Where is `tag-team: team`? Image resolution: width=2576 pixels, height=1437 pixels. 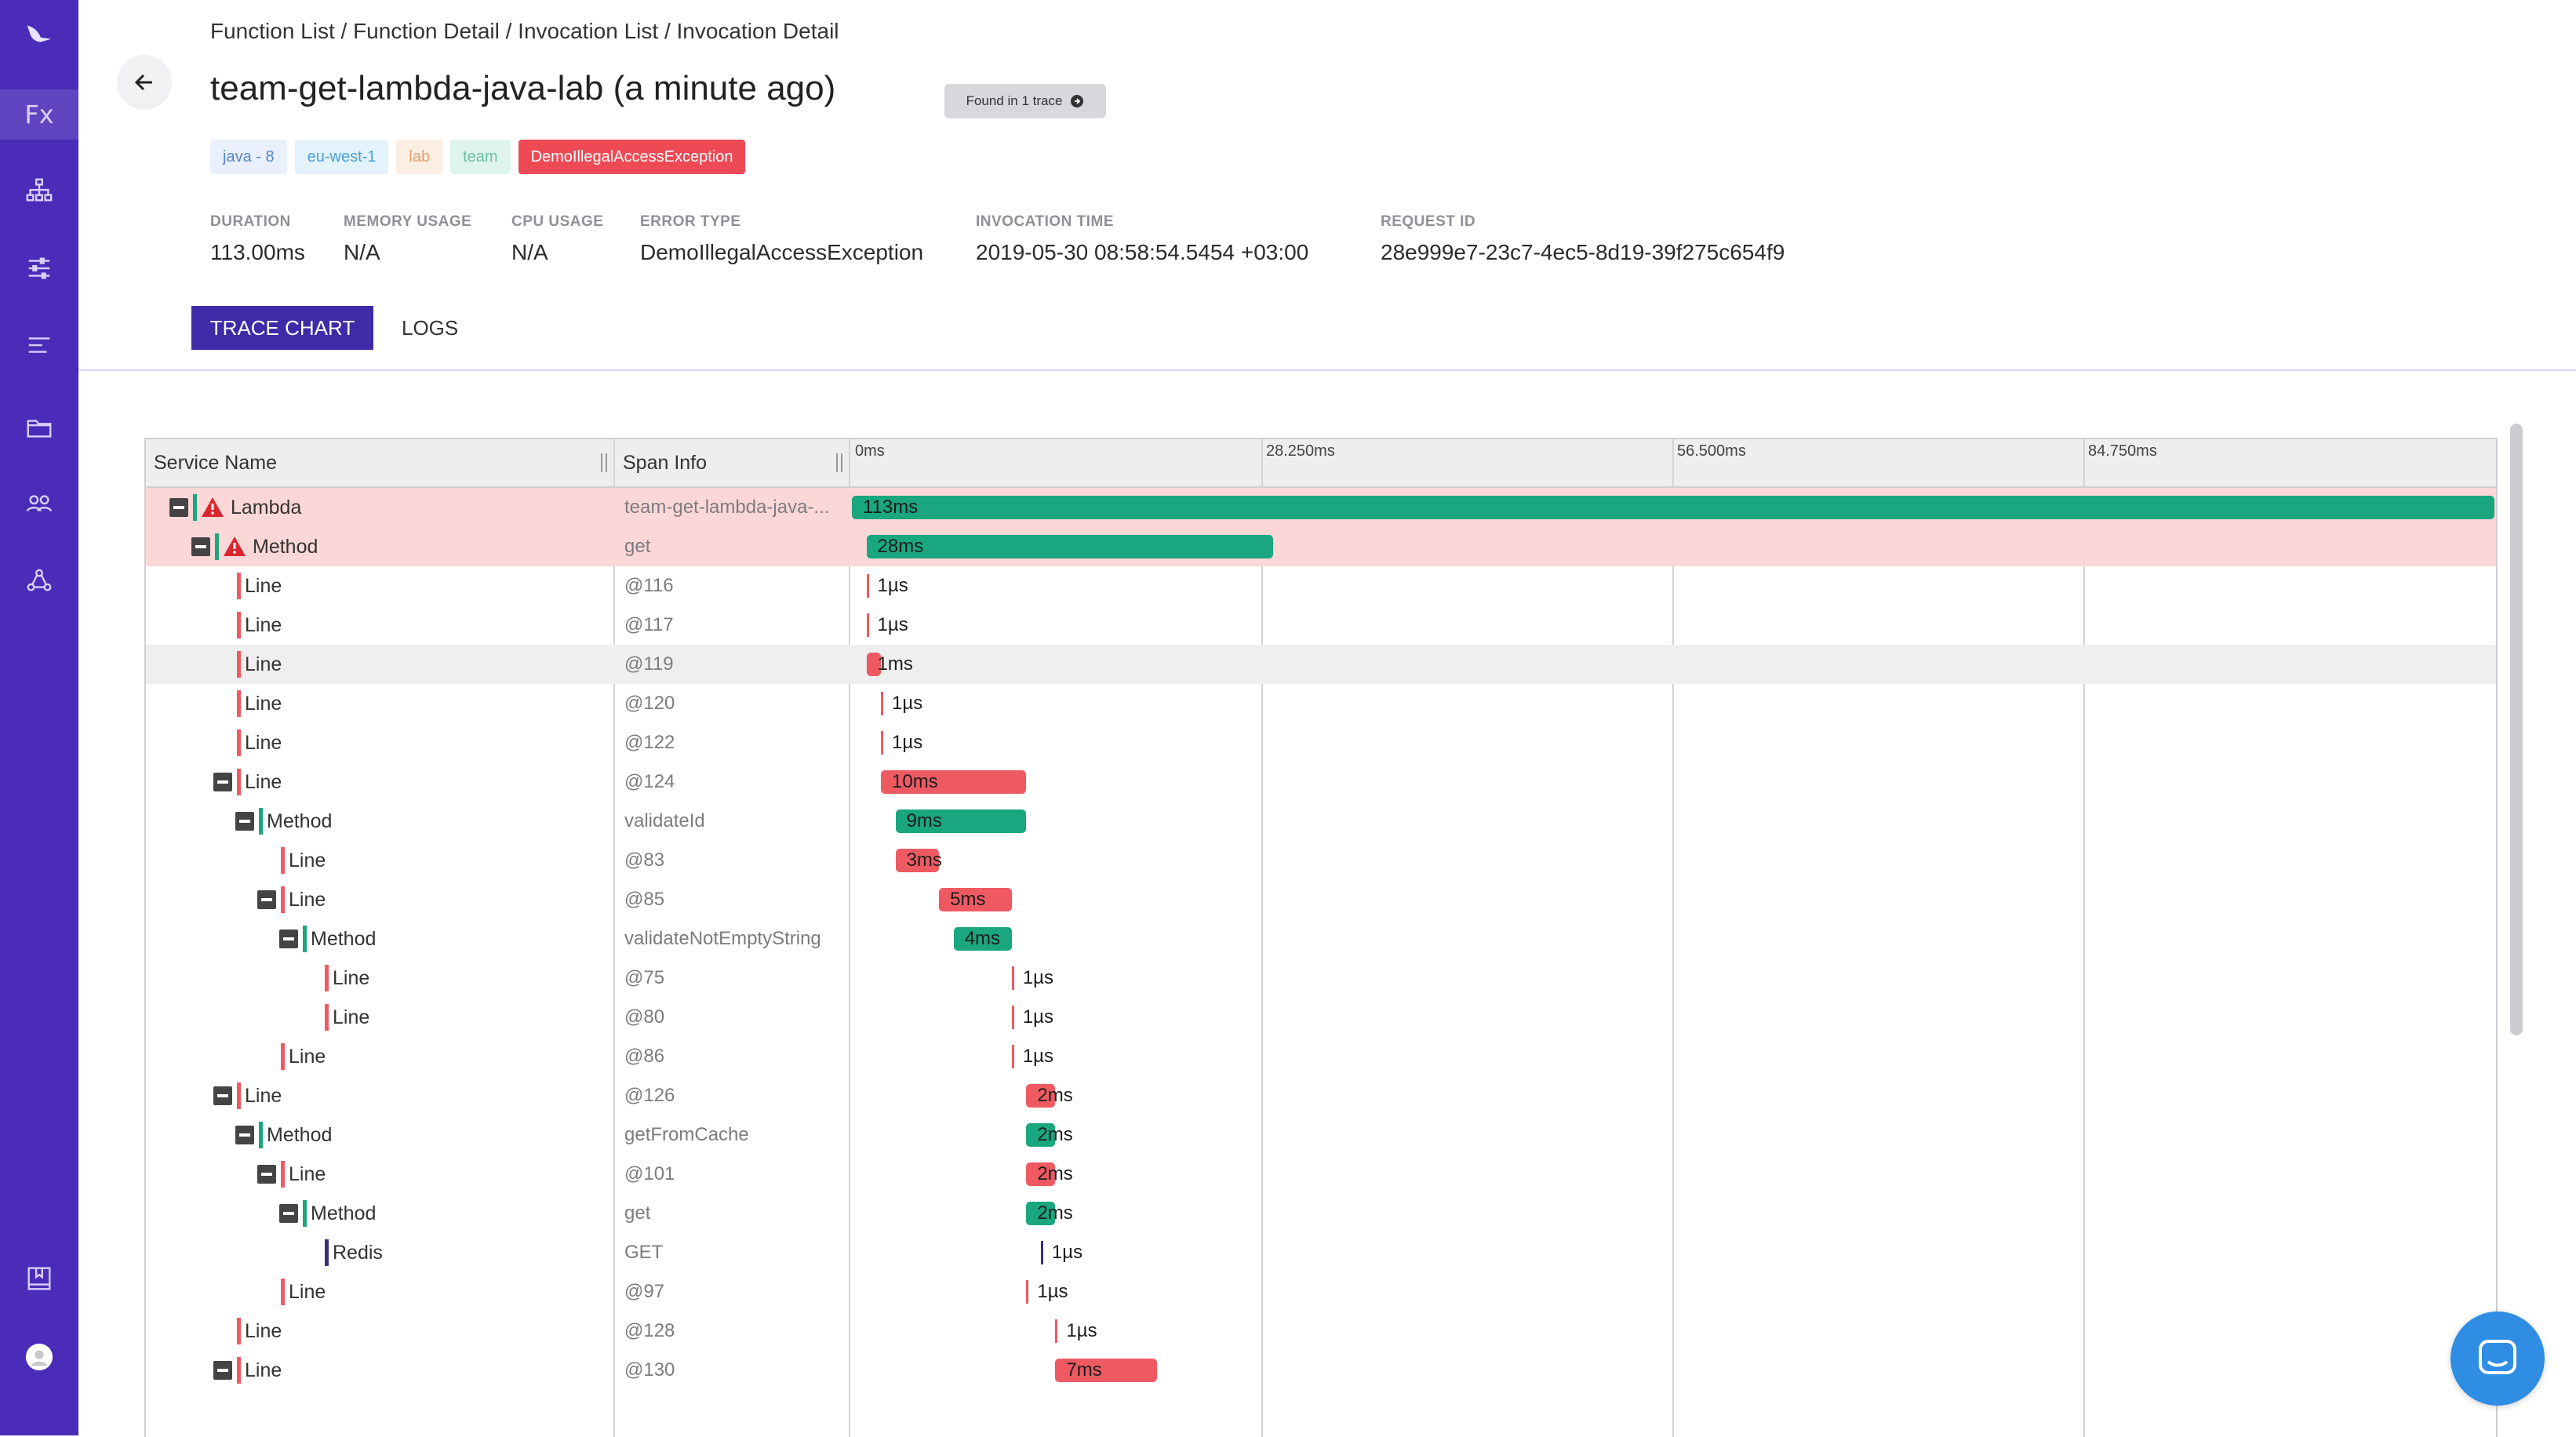
tag-team: team is located at coordinates (481, 157).